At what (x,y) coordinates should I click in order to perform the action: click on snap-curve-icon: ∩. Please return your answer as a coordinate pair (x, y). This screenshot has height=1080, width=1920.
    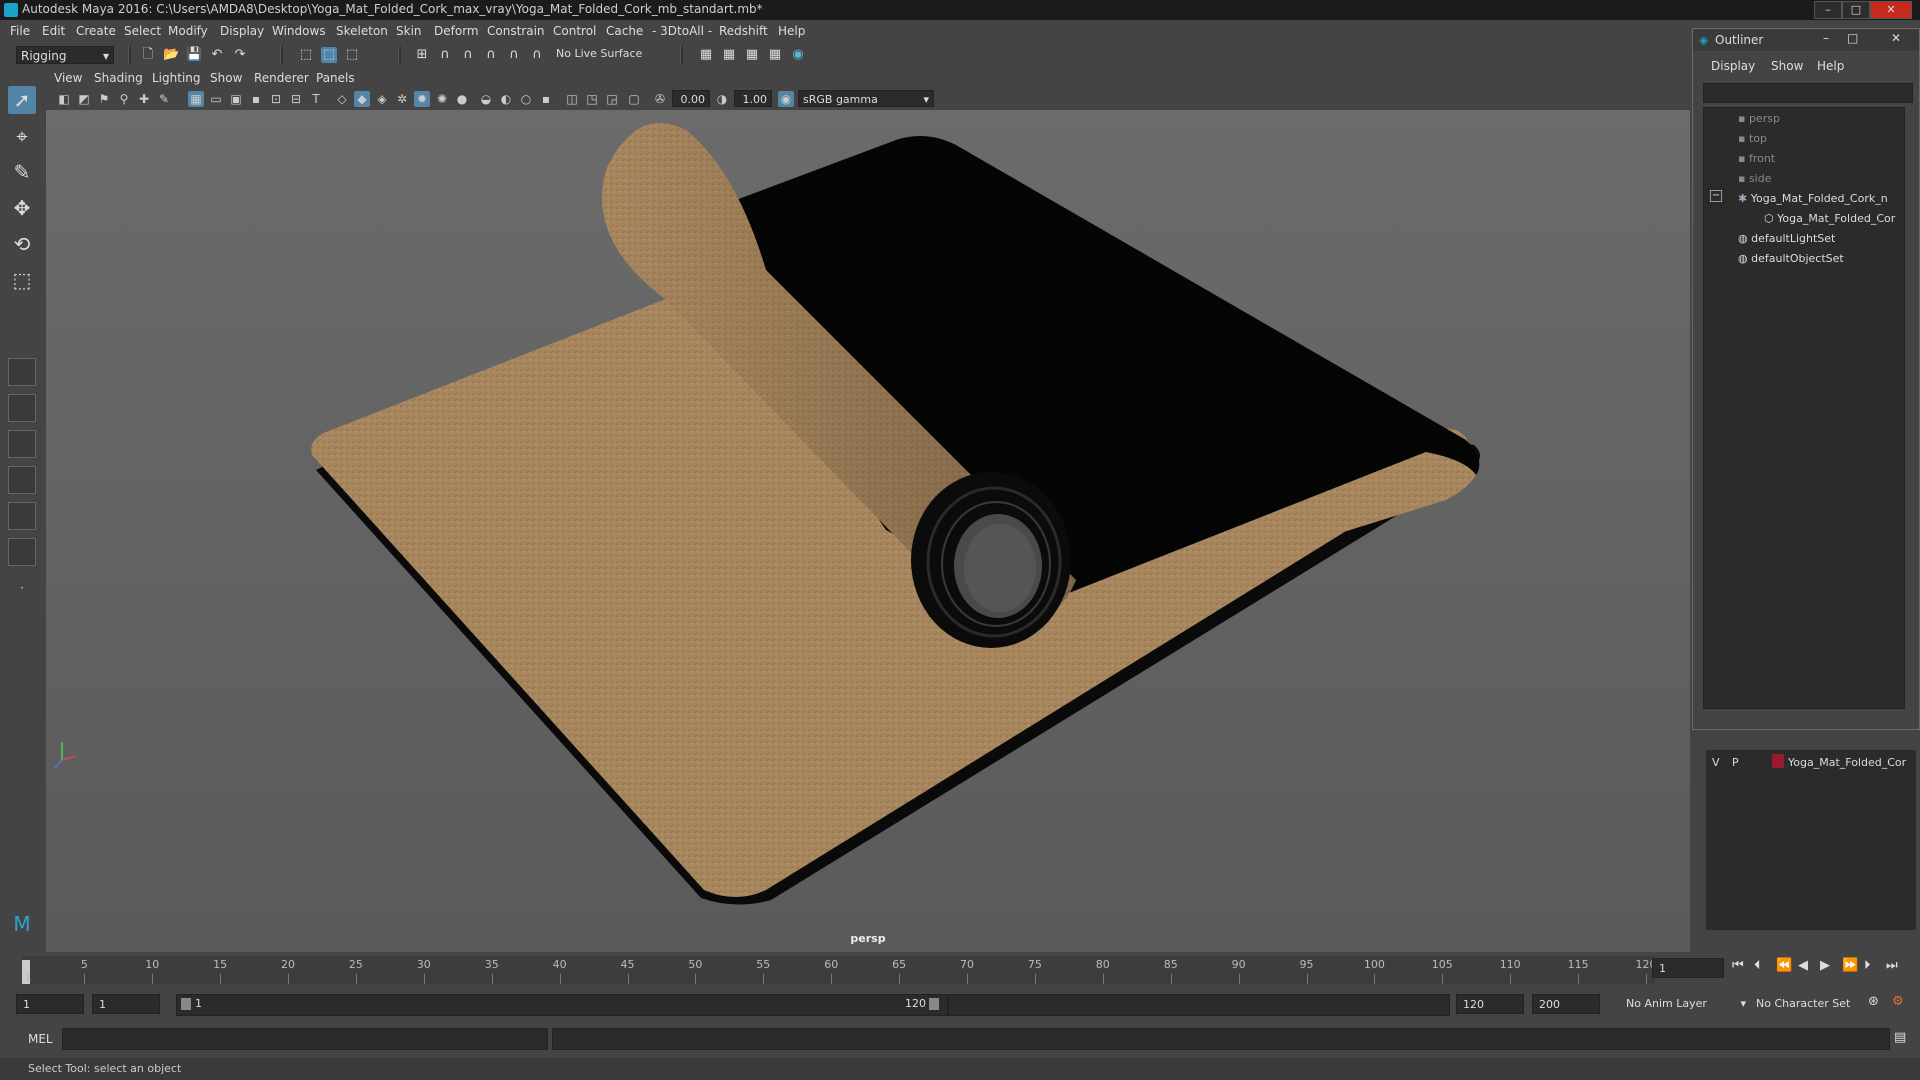
    Looking at the image, I should click on (445, 55).